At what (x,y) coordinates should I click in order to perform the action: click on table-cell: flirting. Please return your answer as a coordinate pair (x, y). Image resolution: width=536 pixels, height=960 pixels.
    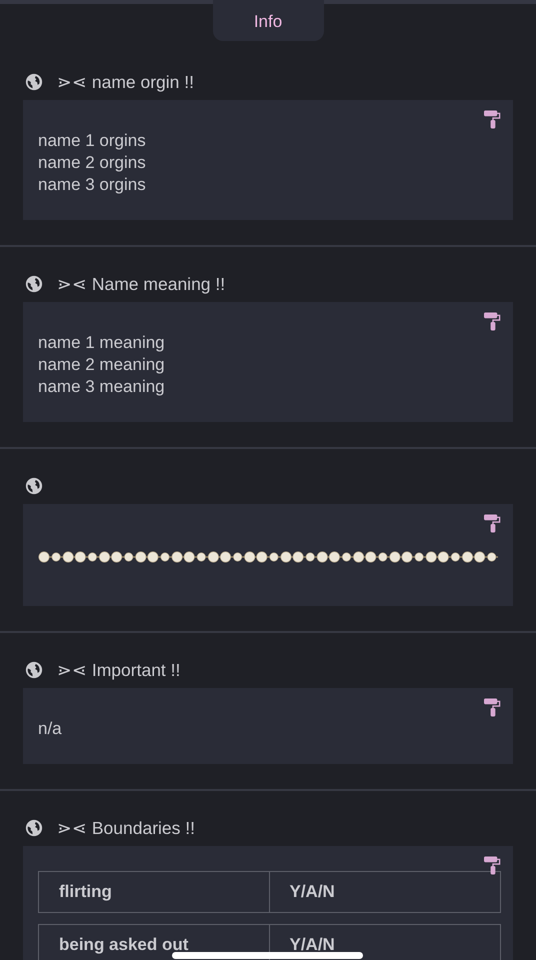
    Looking at the image, I should click on (154, 892).